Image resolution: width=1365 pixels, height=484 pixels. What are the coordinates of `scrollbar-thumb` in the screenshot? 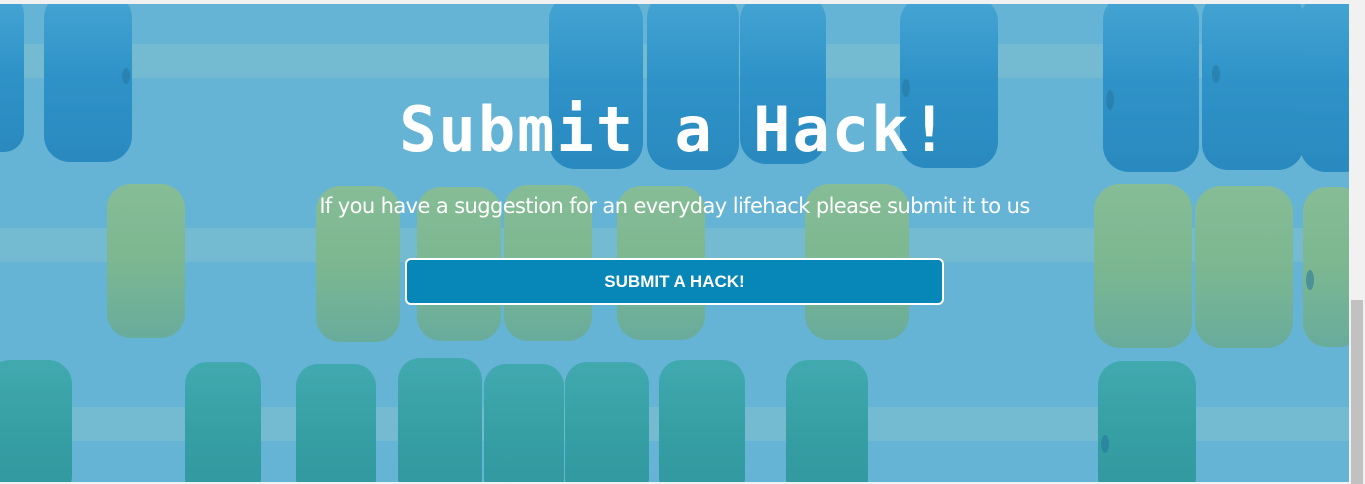 It's located at (1357, 392).